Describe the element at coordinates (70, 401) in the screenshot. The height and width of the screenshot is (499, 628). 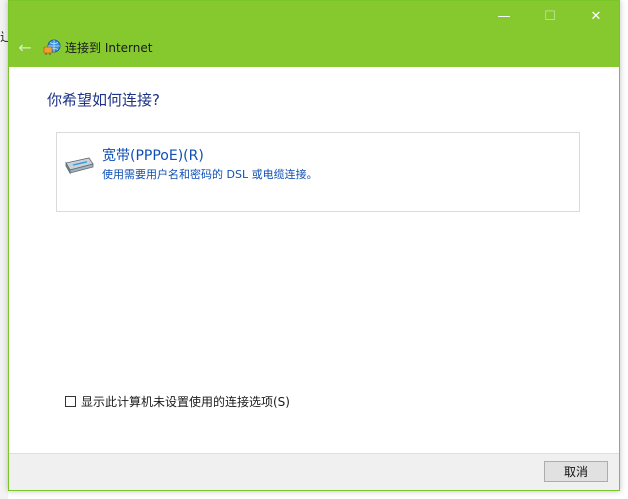
I see `show-unset-options-checkbox` at that location.